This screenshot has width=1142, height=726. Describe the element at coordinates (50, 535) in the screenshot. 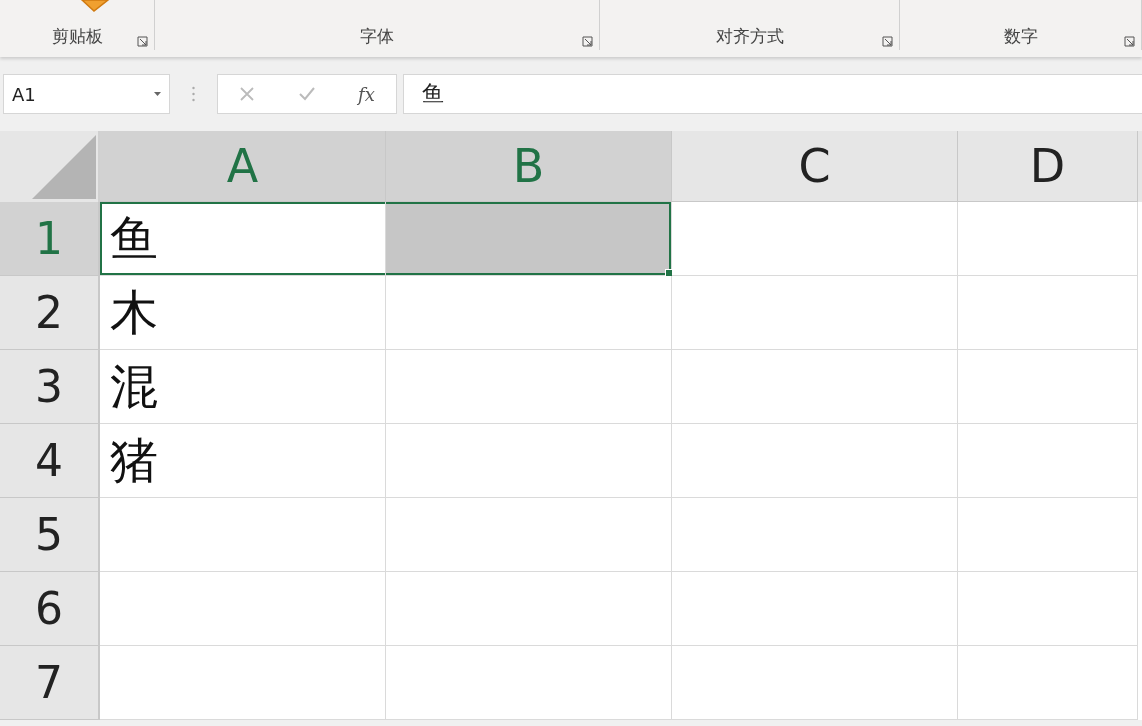

I see `row-header: 5` at that location.